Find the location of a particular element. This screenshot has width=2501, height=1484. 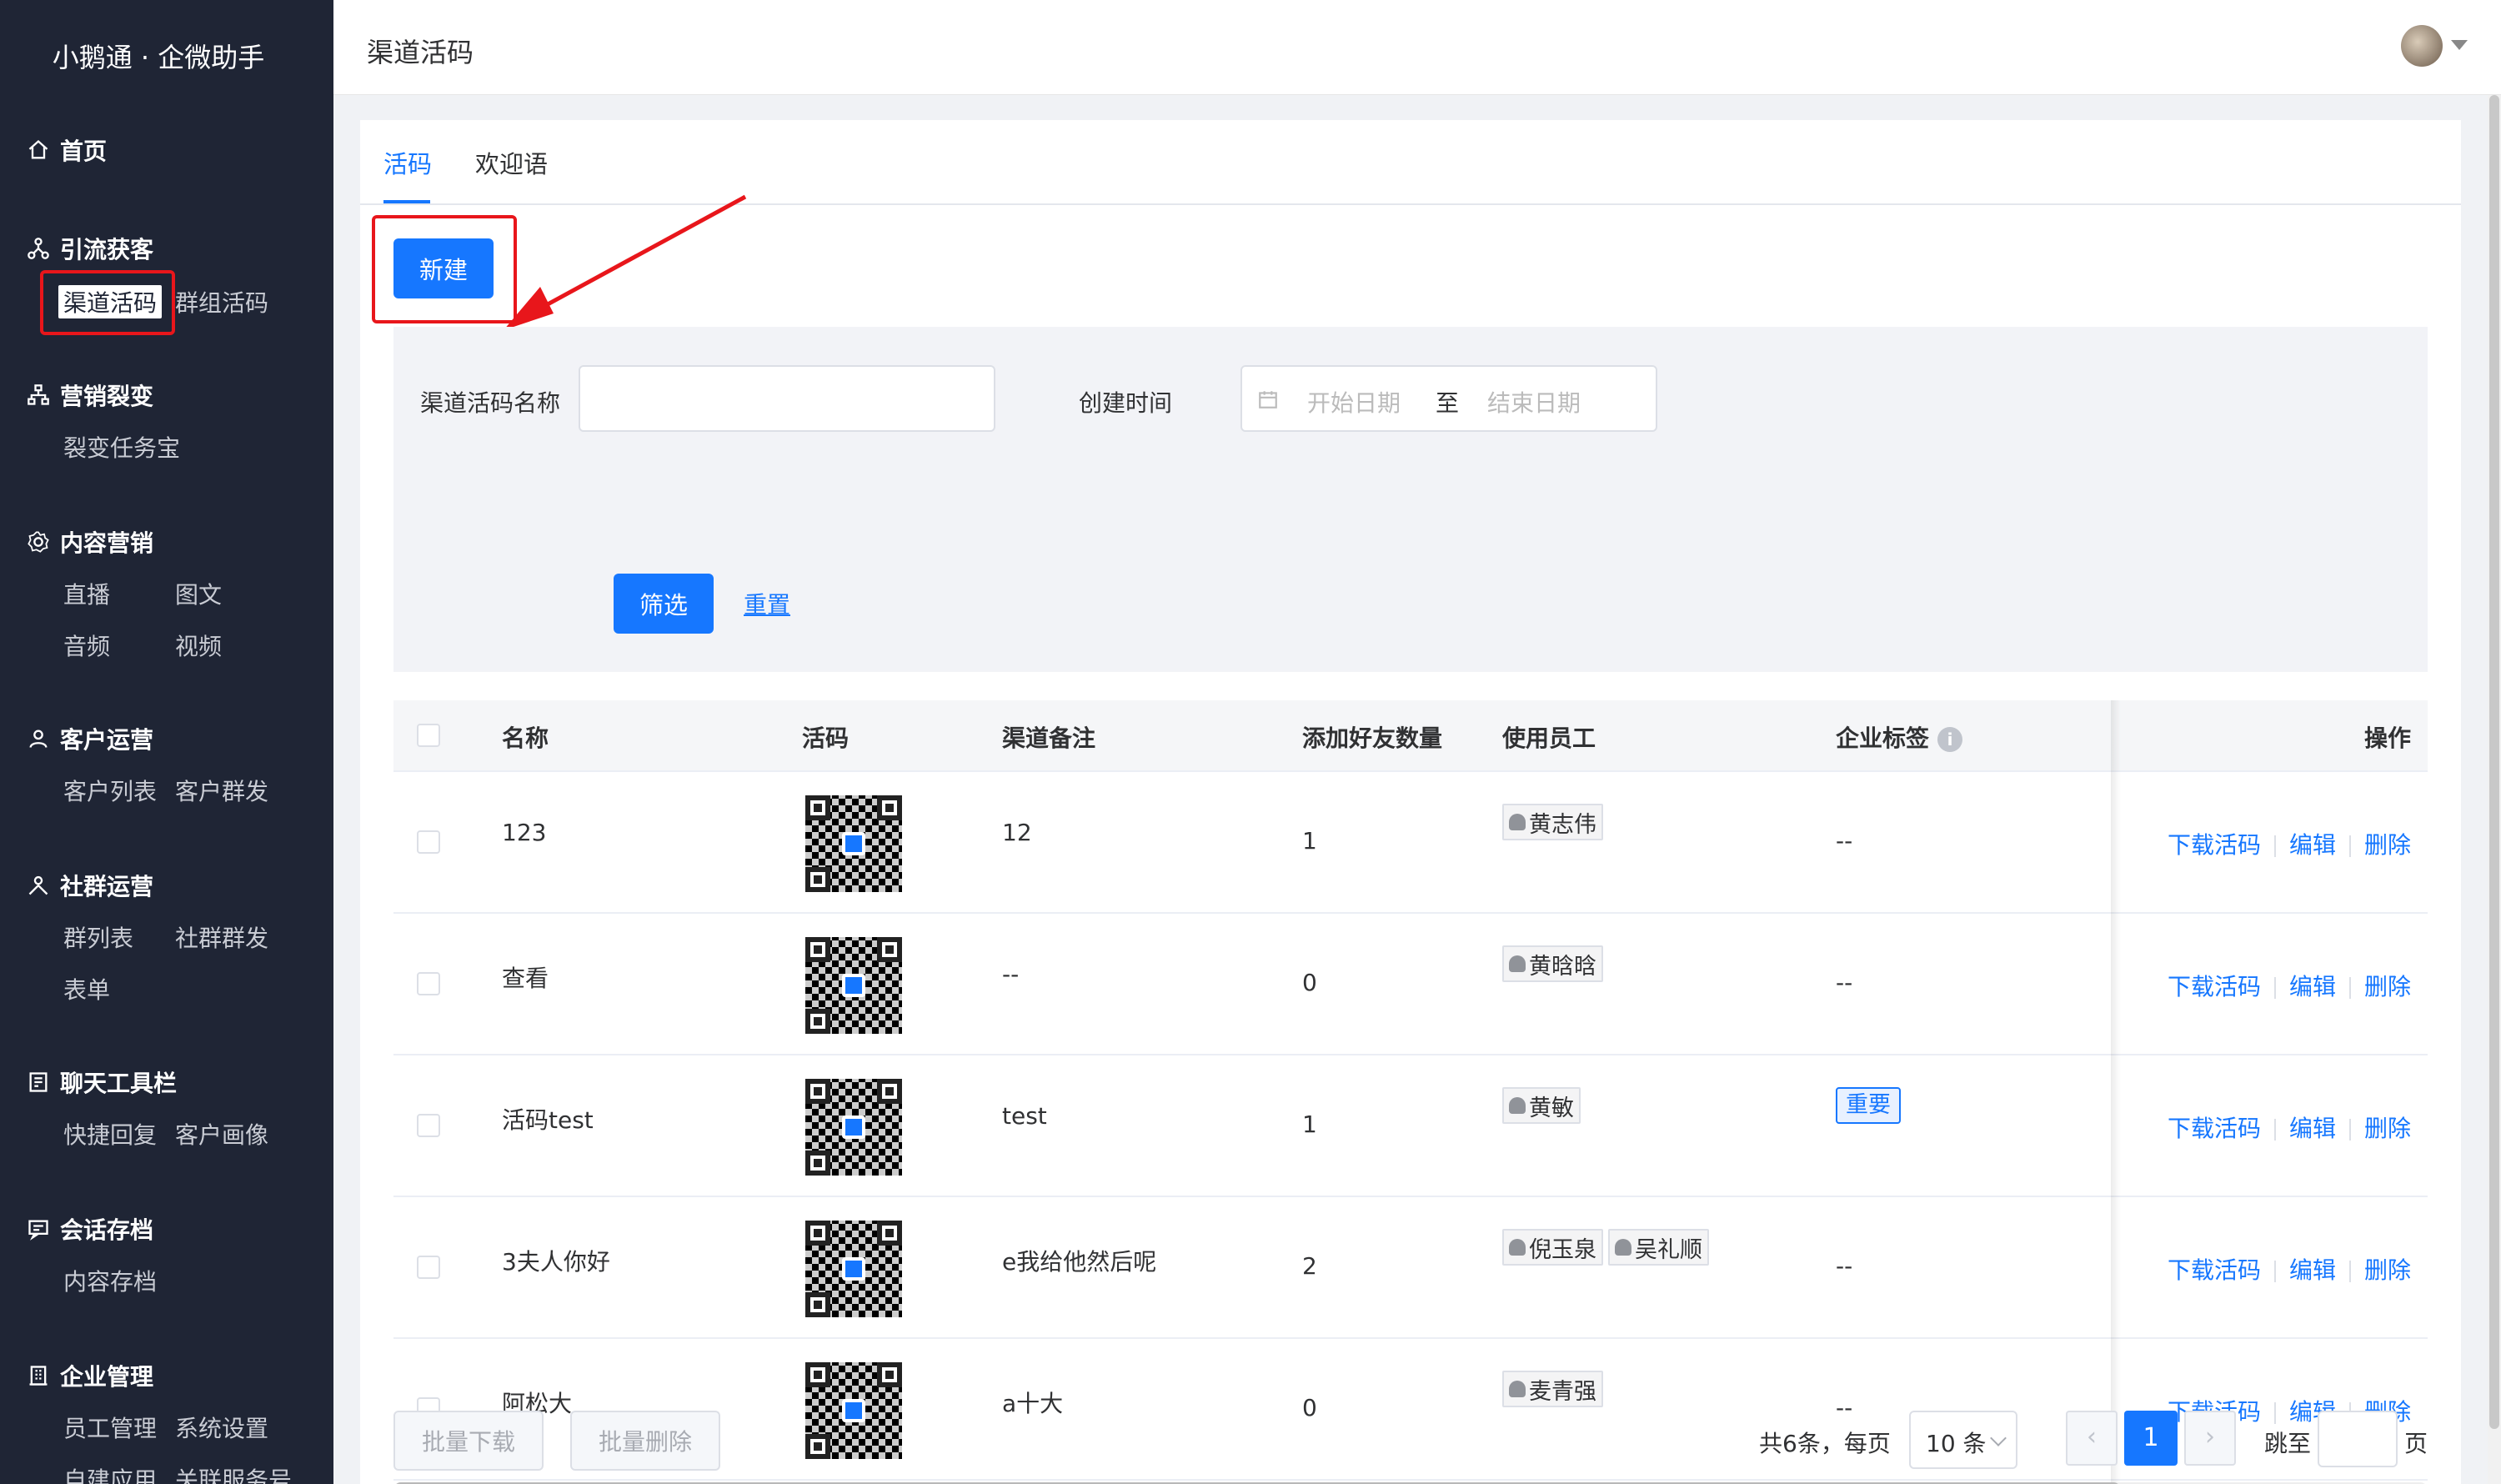

sidebar-group-community: 社群运营 群列表 社群群发 表单 is located at coordinates (157, 937).